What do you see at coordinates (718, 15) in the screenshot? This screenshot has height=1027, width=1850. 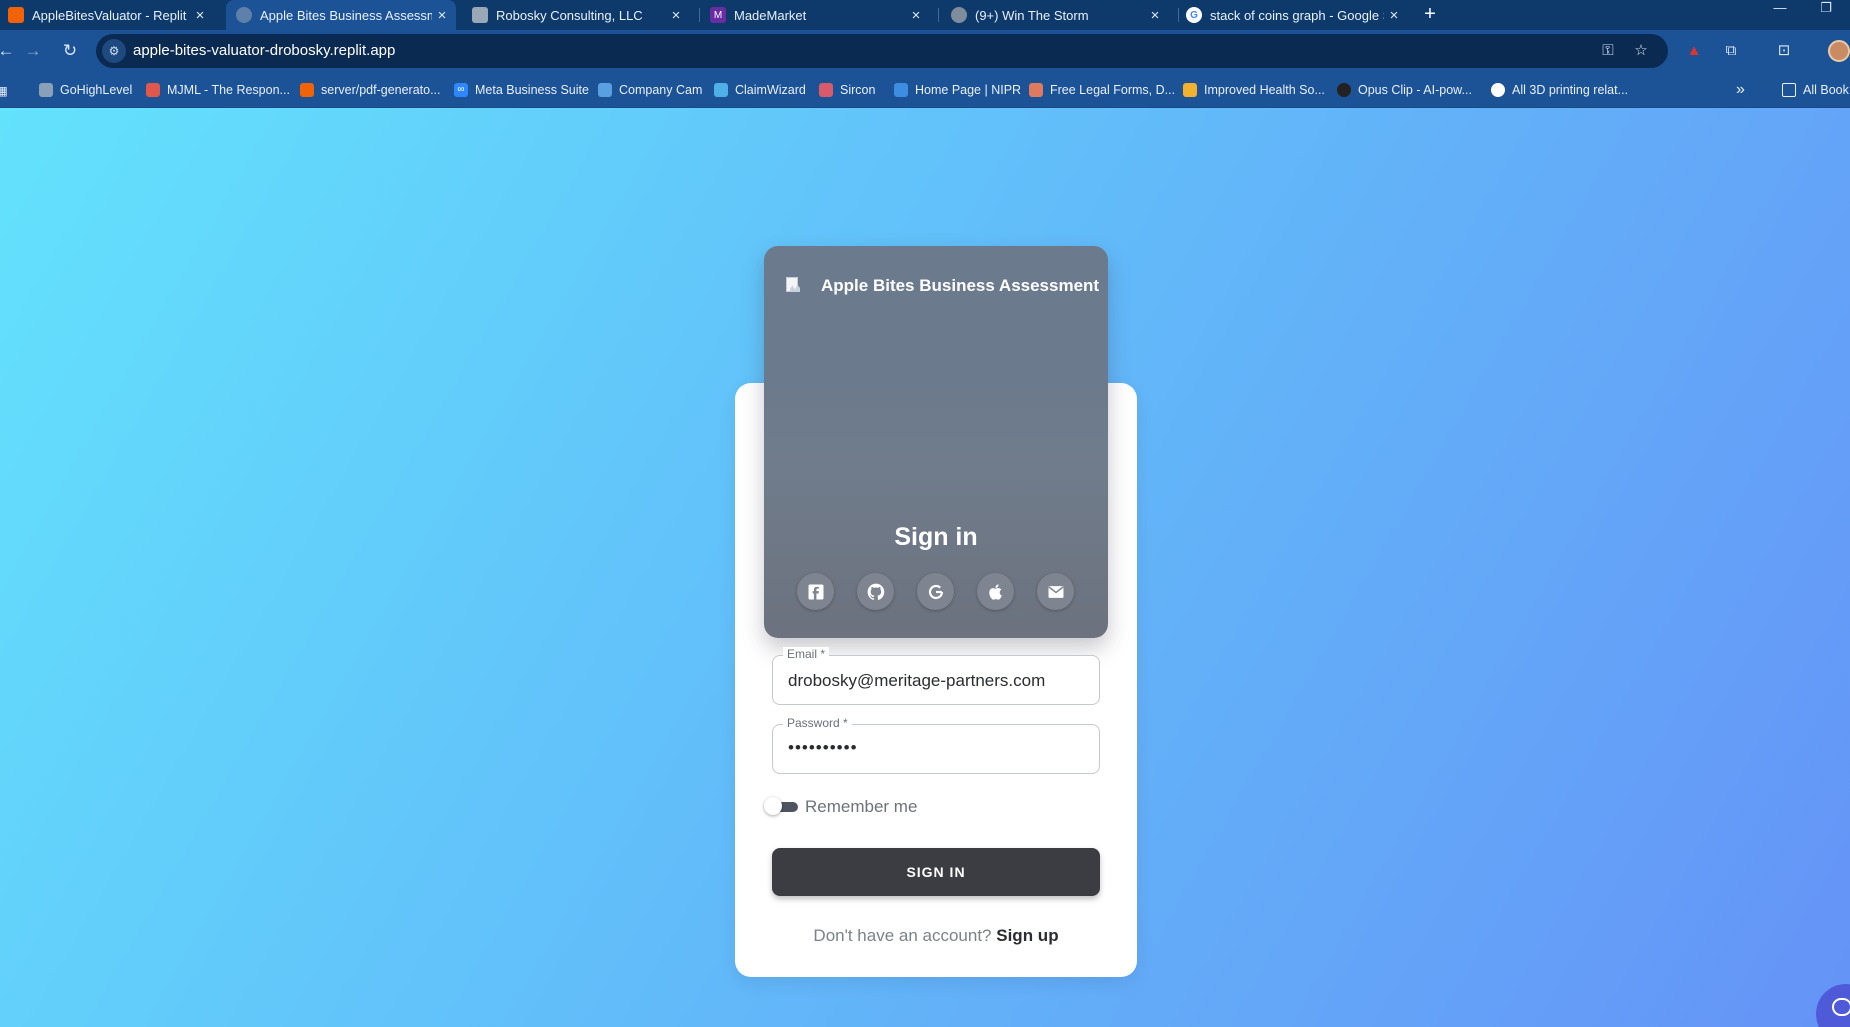 I see `mademarket-icon: M` at bounding box center [718, 15].